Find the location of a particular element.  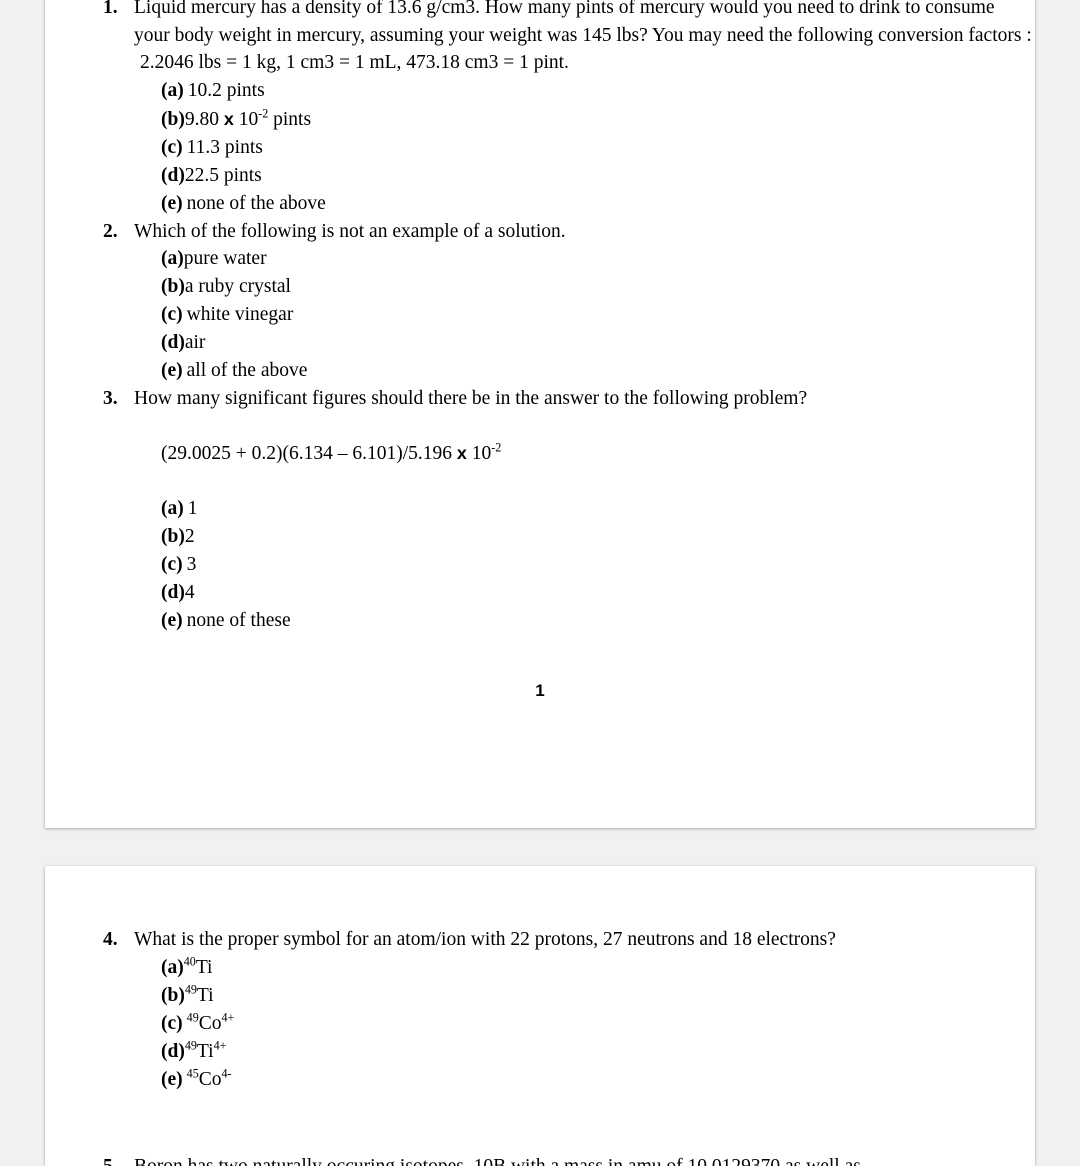

option-label-4e: (e) is located at coordinates (172, 1079).